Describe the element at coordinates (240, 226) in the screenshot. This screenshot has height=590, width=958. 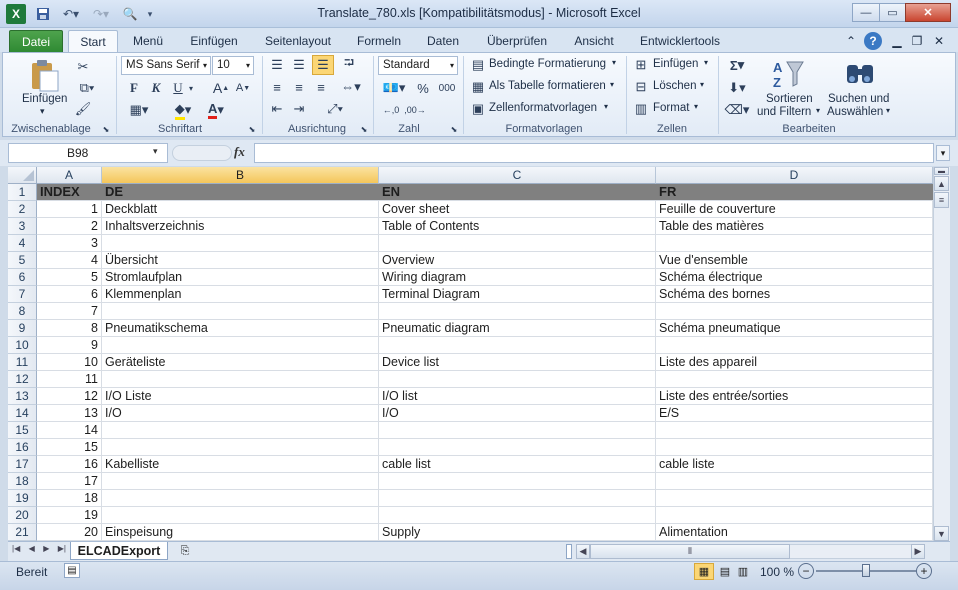
I see `cell-b: Inhaltsverzeichnis` at that location.